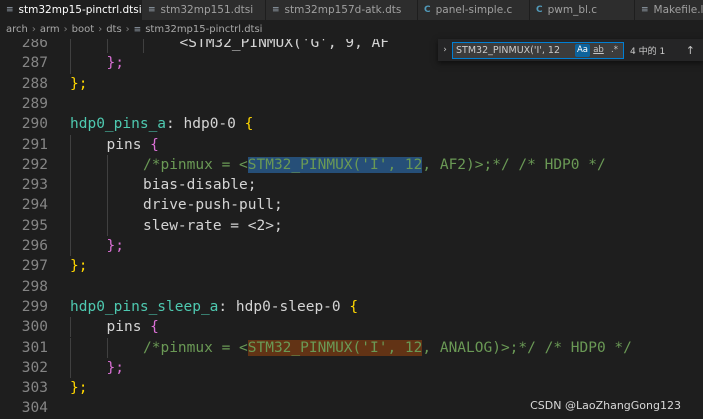 This screenshot has height=419, width=703. What do you see at coordinates (144, 306) in the screenshot?
I see `code-token: hdp0_pins_sleep_a` at bounding box center [144, 306].